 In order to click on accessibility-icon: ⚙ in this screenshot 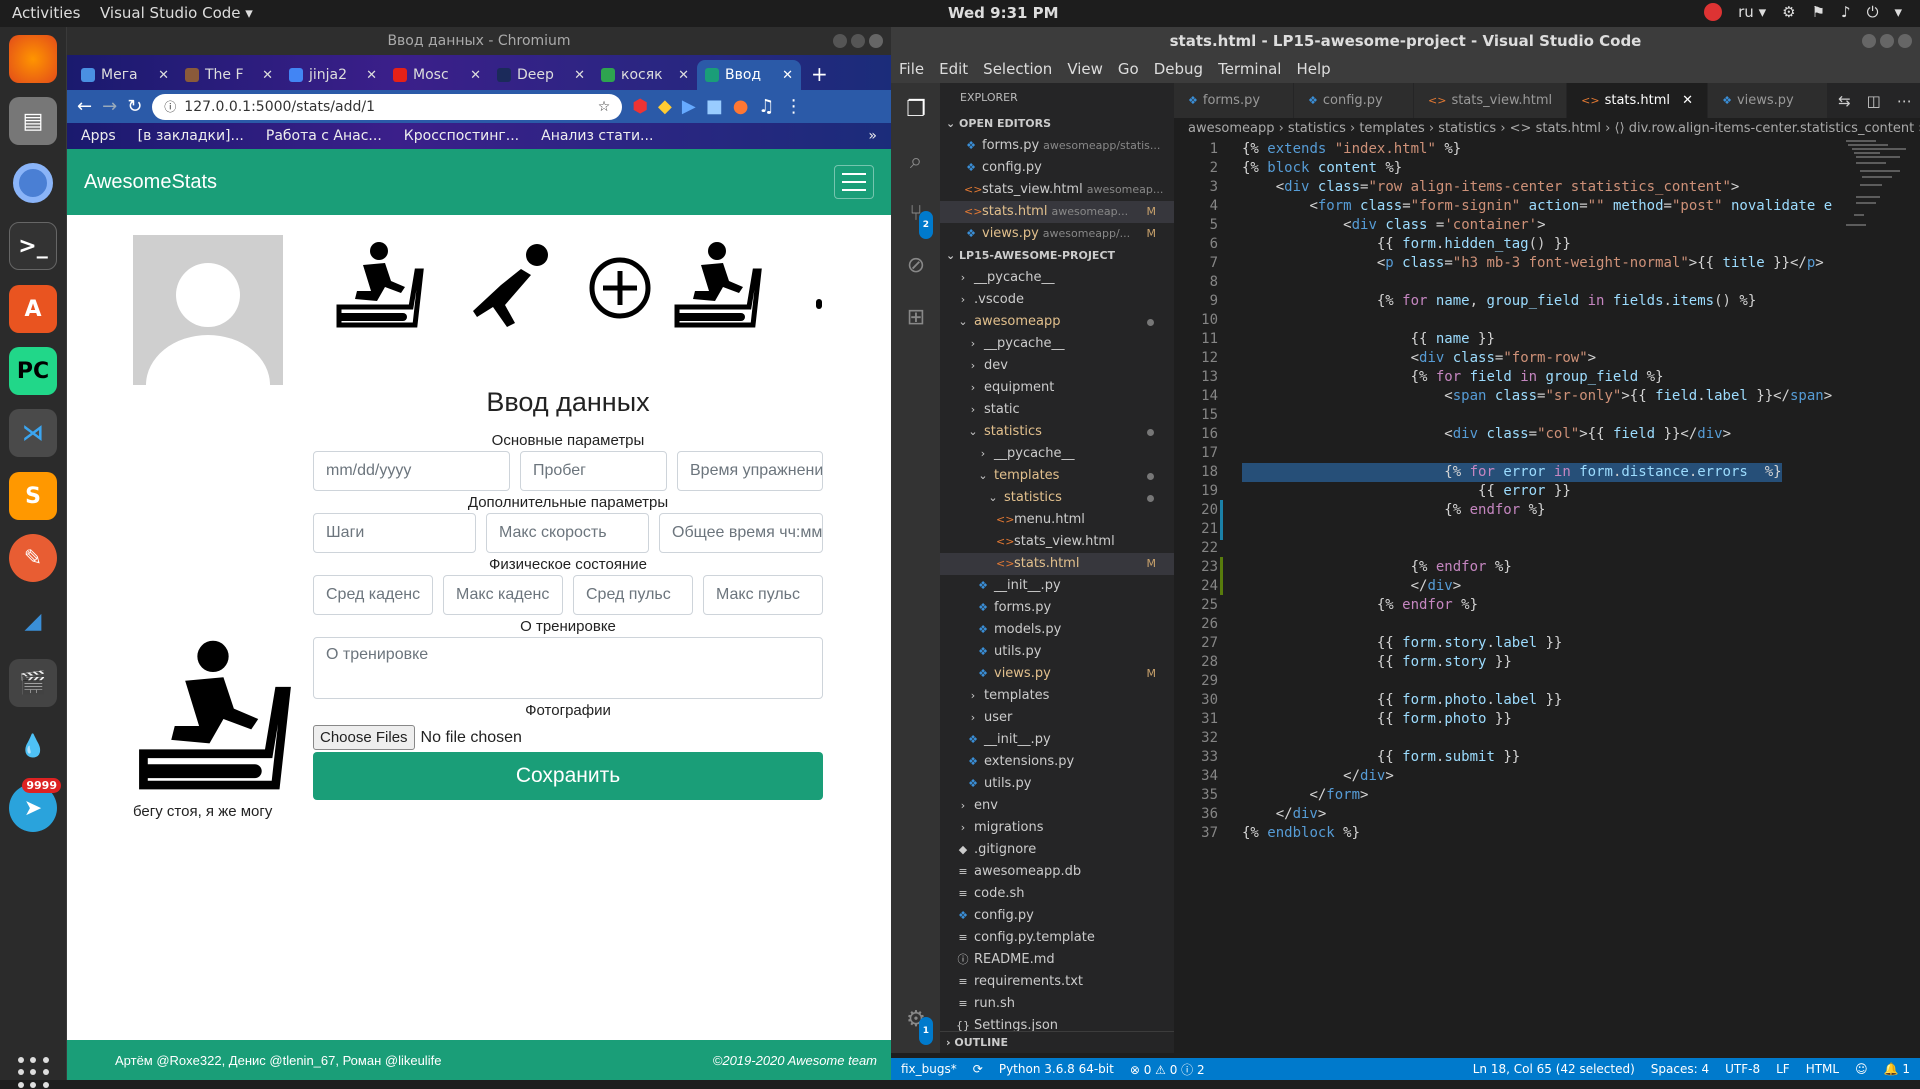, I will do `click(1788, 12)`.